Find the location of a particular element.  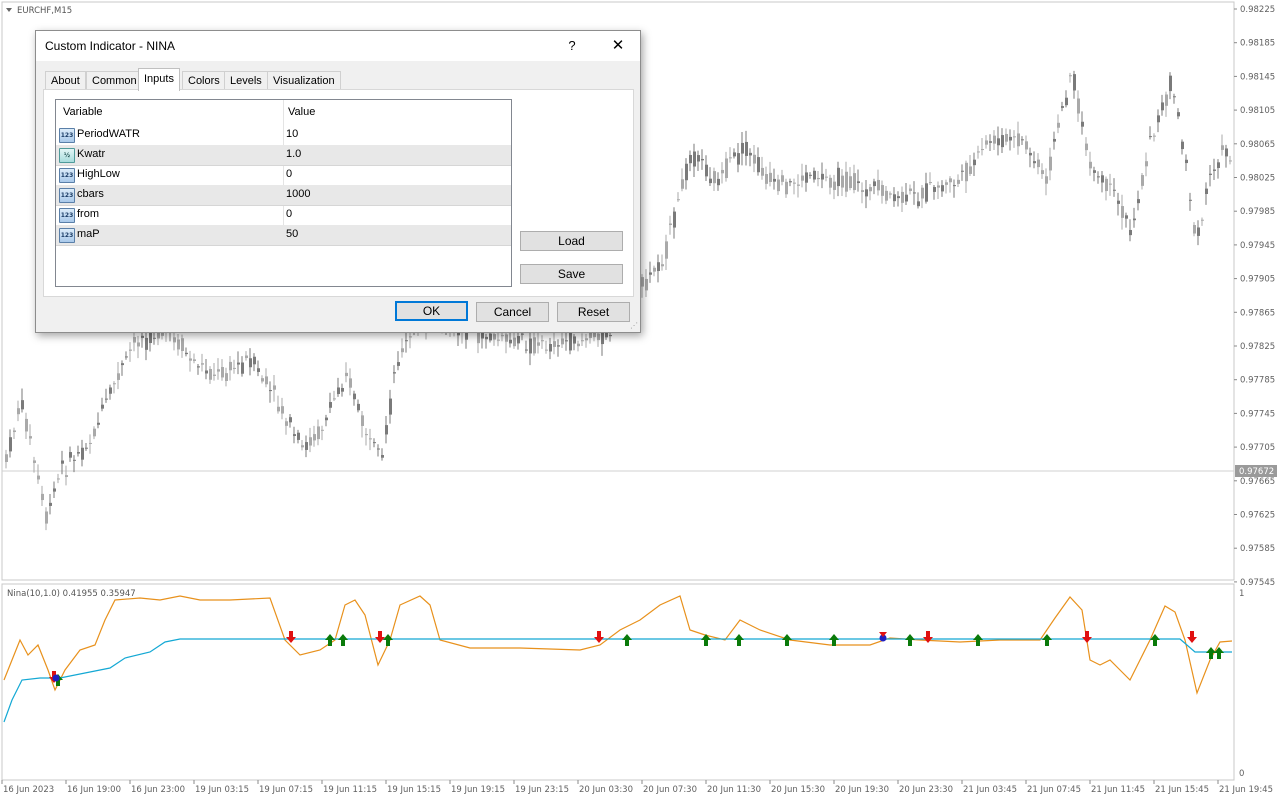

column-variable-header: Variable is located at coordinates (83, 112).